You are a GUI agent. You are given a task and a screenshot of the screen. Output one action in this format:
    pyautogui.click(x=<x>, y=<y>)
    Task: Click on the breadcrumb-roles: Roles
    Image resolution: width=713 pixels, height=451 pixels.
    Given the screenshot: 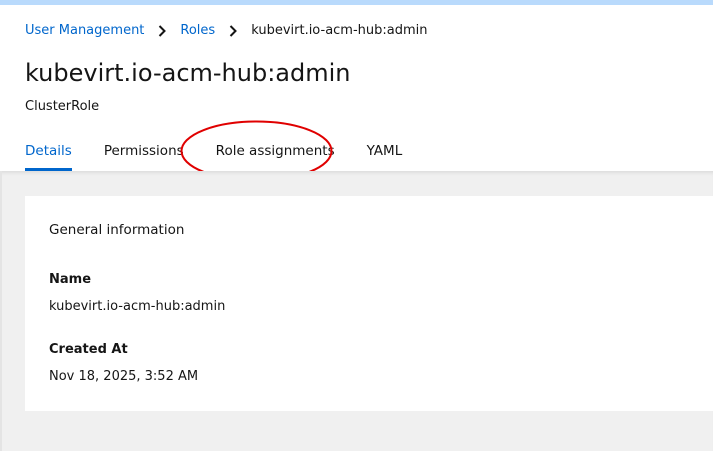 What is the action you would take?
    pyautogui.click(x=197, y=31)
    